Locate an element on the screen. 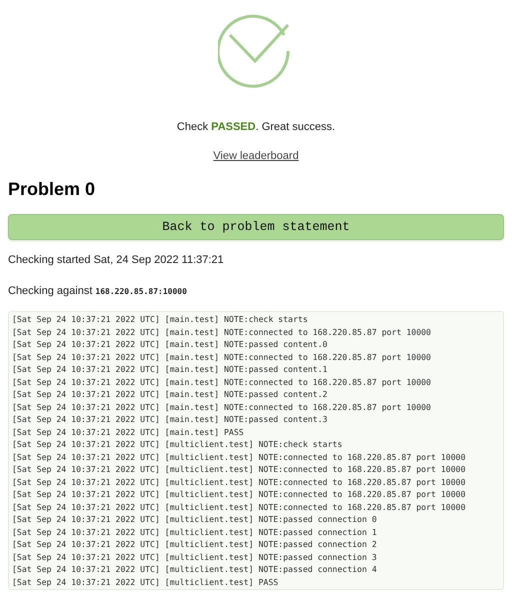 The image size is (512, 600). log-line: [Sat Sep 24 10:37:21 2022 UTC] [main.test] NOTE:passed content.1 is located at coordinates (170, 369).